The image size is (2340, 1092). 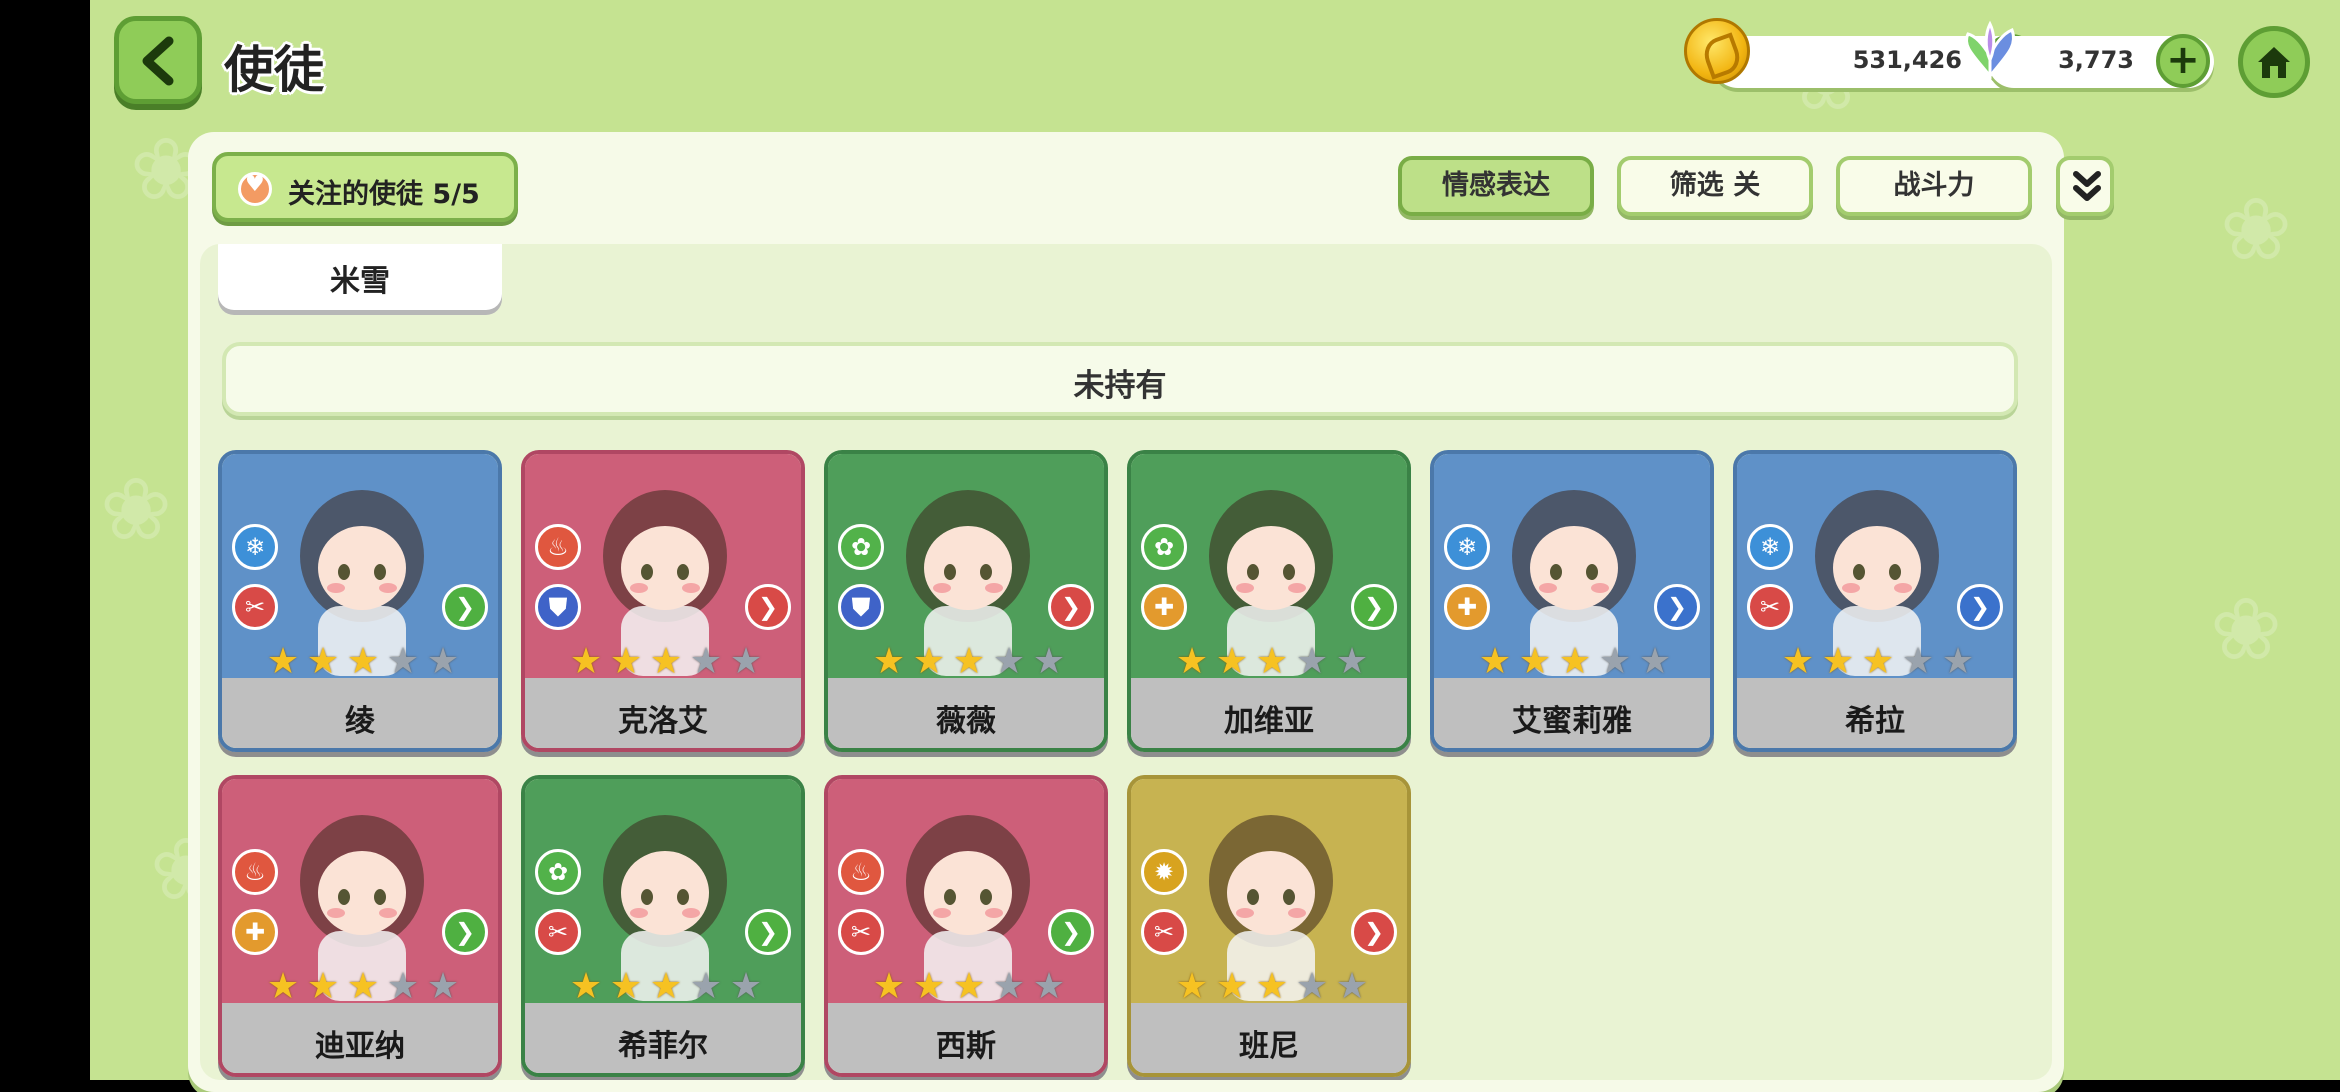 What do you see at coordinates (360, 892) in the screenshot?
I see `character-portrait: ♨ ✚ ❯ ★ ★ ★ ★ ★` at bounding box center [360, 892].